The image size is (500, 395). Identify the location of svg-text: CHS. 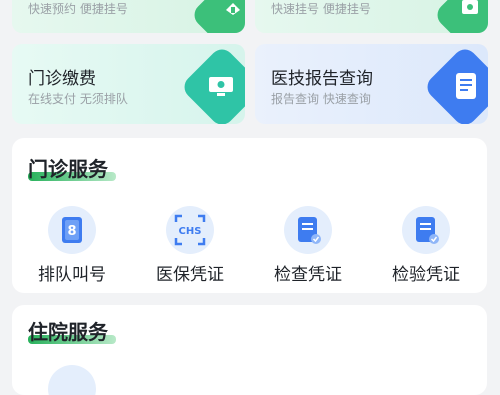
(190, 231).